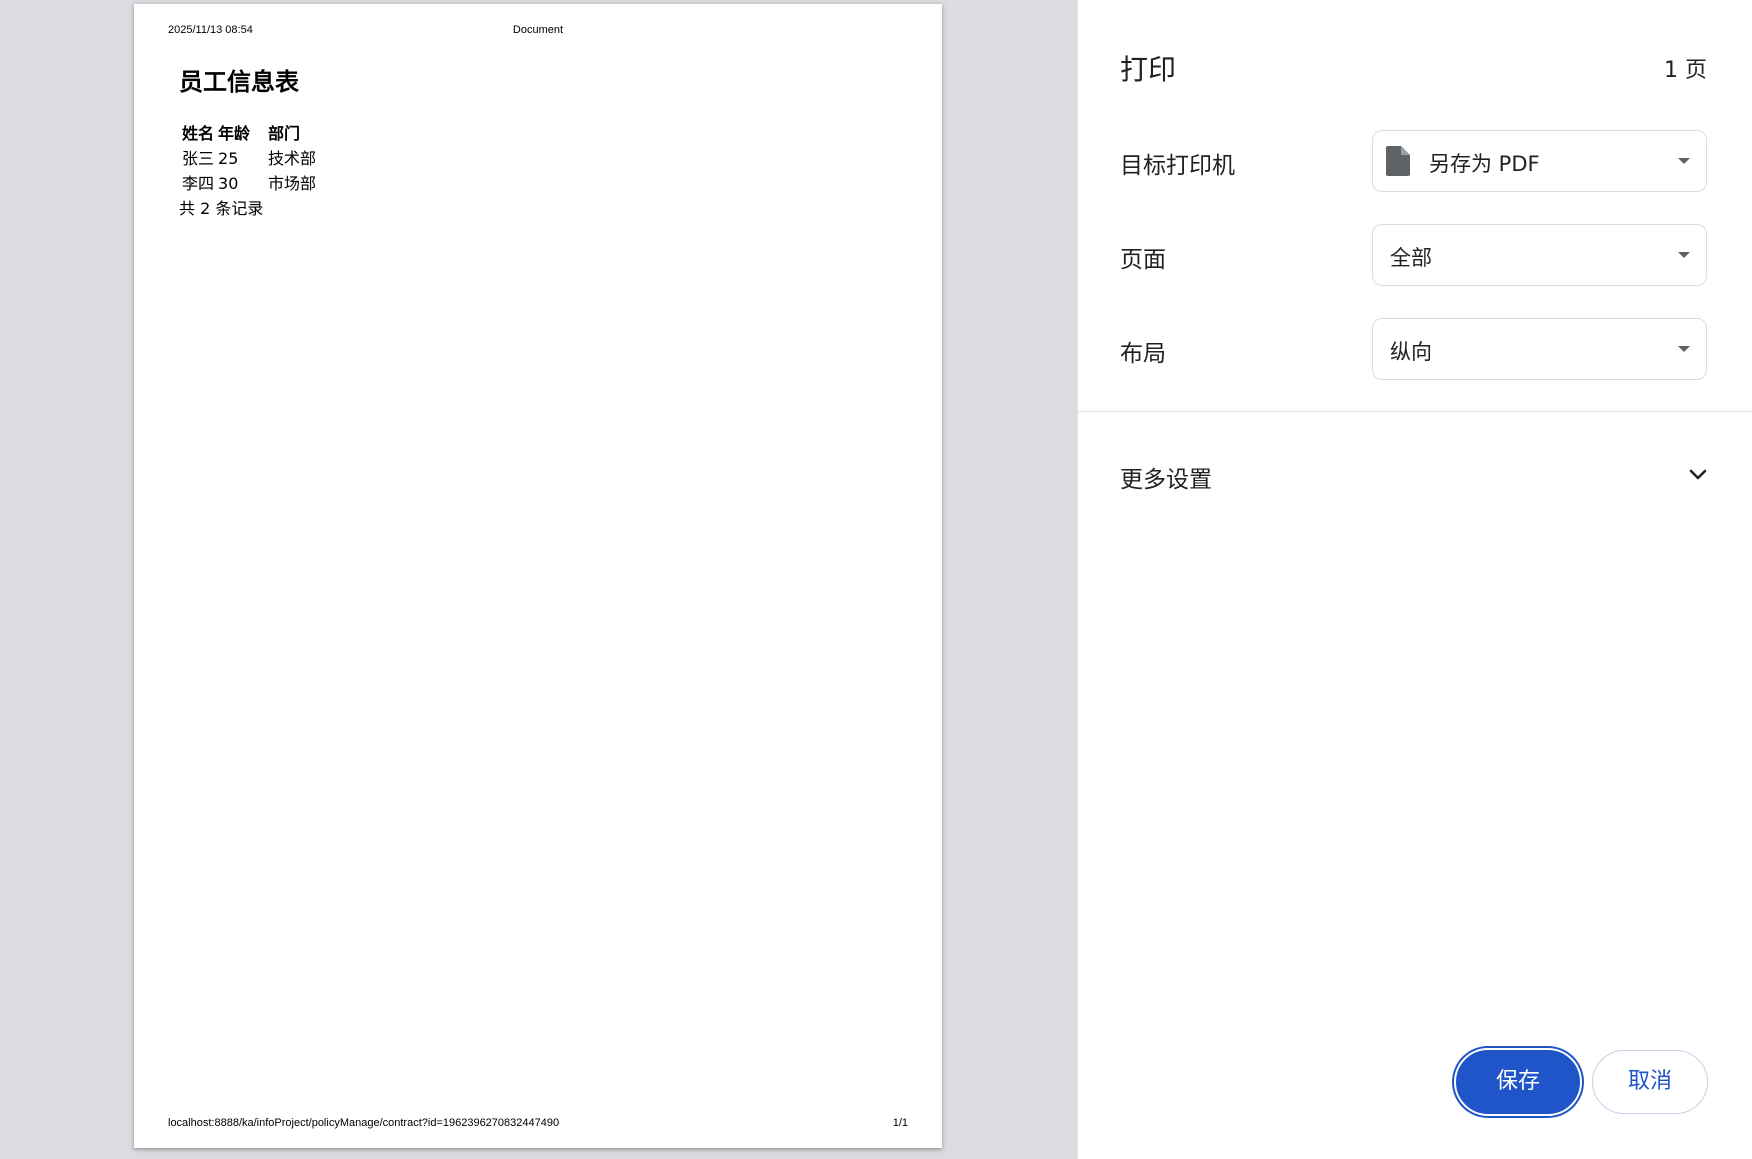 This screenshot has height=1159, width=1752. Describe the element at coordinates (292, 183) in the screenshot. I see `table-cell-department: 市场部` at that location.